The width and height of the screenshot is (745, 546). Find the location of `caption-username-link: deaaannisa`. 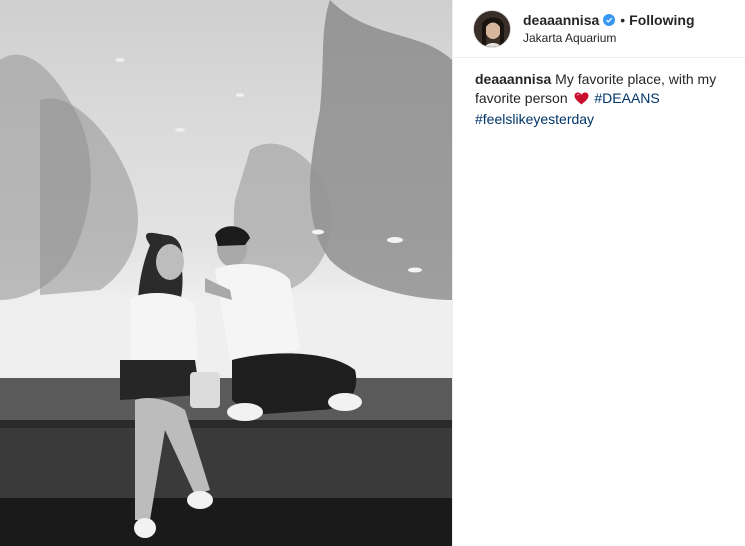

caption-username-link: deaaannisa is located at coordinates (513, 79).